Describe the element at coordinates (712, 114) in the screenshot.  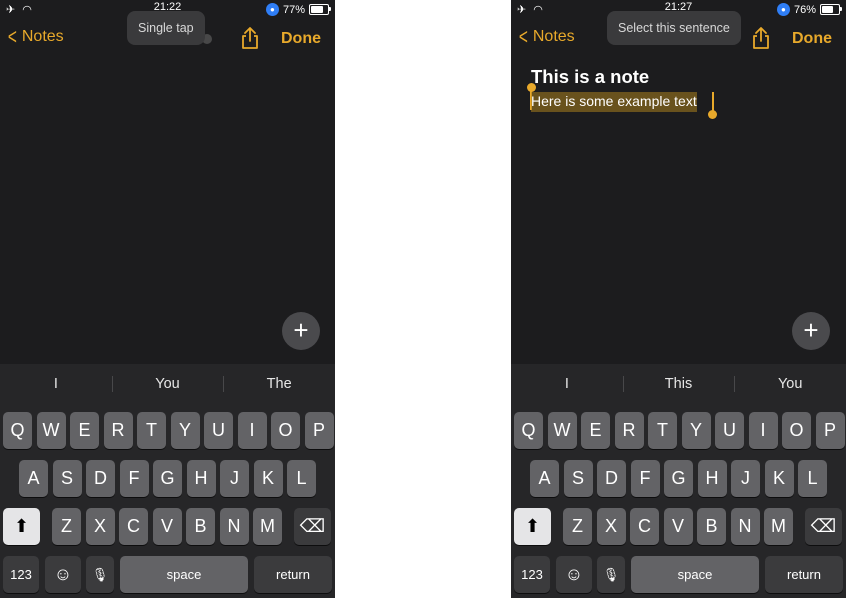
I see `selection-end-handle` at that location.